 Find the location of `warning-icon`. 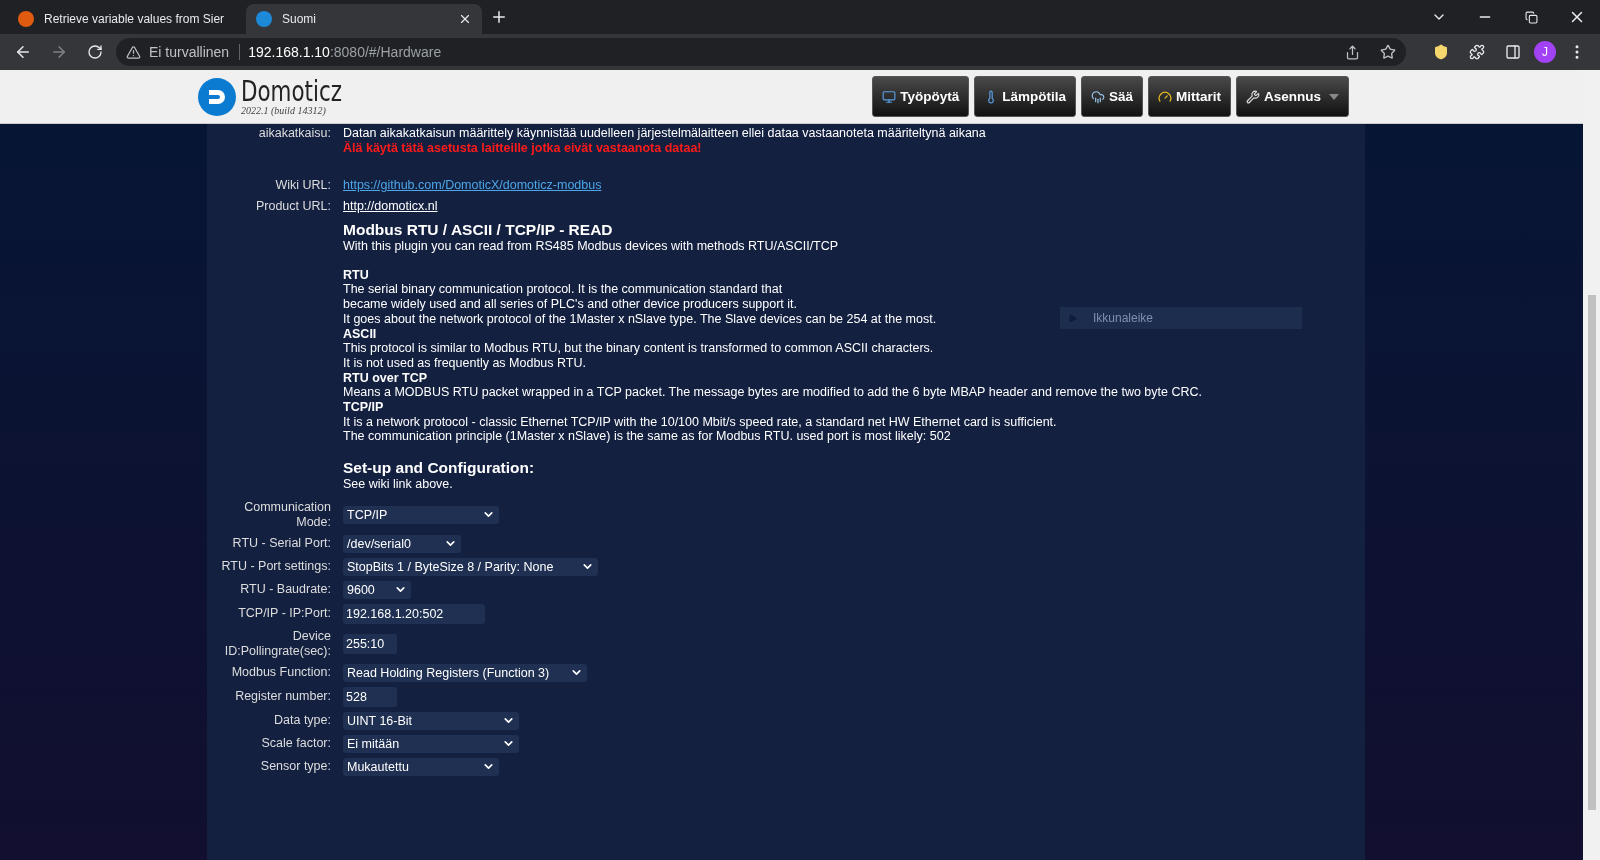

warning-icon is located at coordinates (133, 52).